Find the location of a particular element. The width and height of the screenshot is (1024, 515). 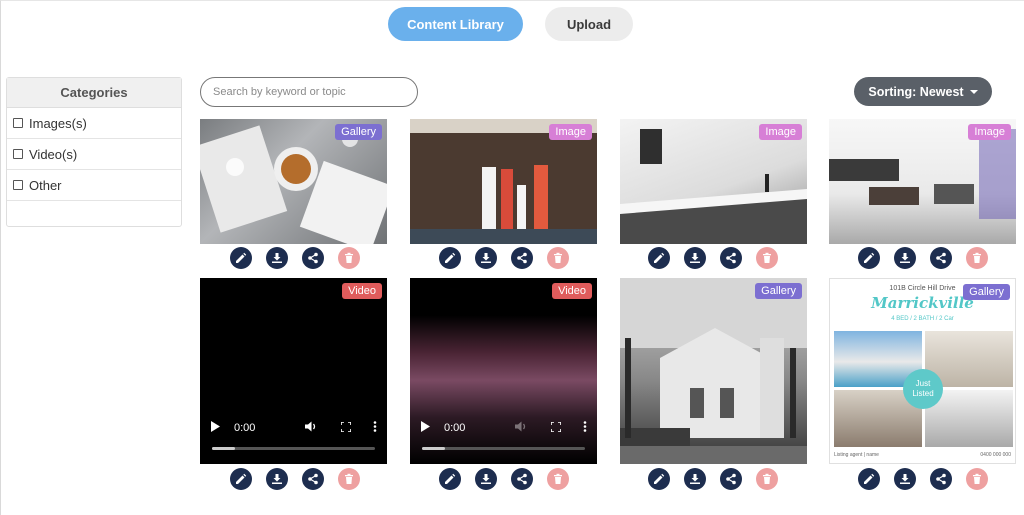

tab-content-library: Content Library is located at coordinates (455, 24).